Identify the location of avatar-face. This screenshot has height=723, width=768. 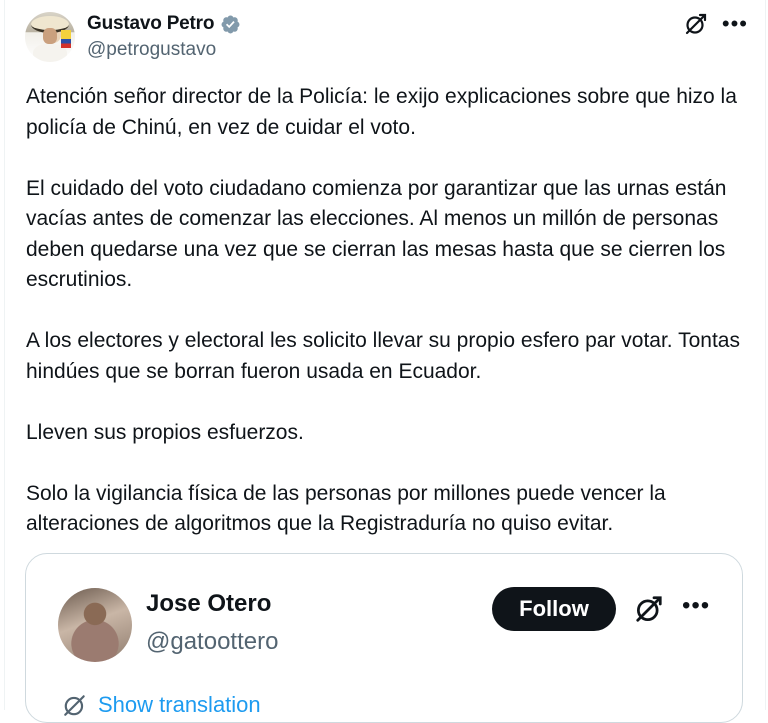
(50, 36).